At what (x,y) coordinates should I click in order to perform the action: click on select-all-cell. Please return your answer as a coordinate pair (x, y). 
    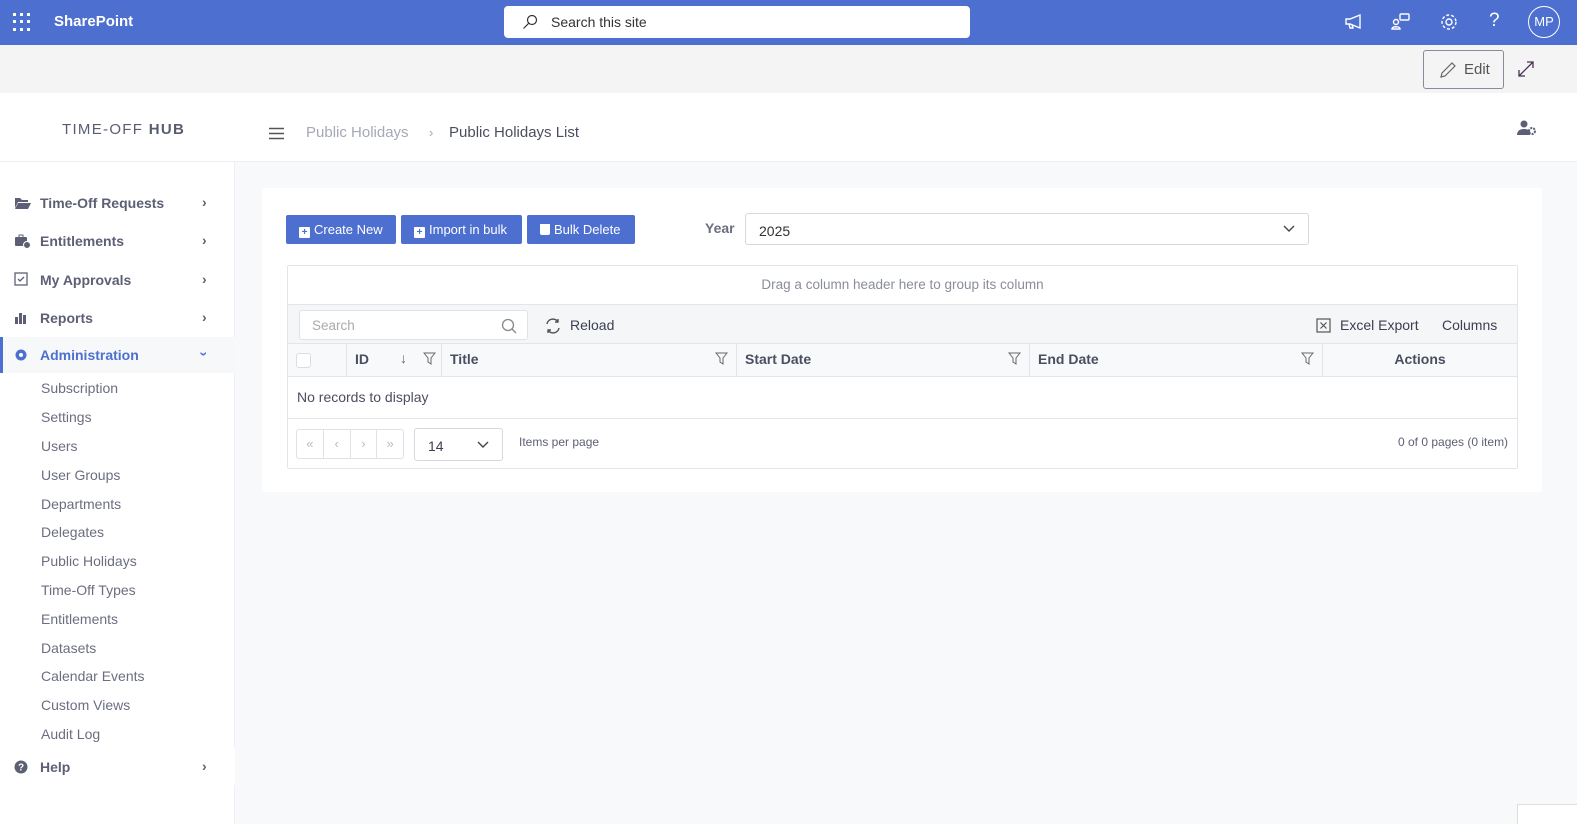
    Looking at the image, I should click on (317, 360).